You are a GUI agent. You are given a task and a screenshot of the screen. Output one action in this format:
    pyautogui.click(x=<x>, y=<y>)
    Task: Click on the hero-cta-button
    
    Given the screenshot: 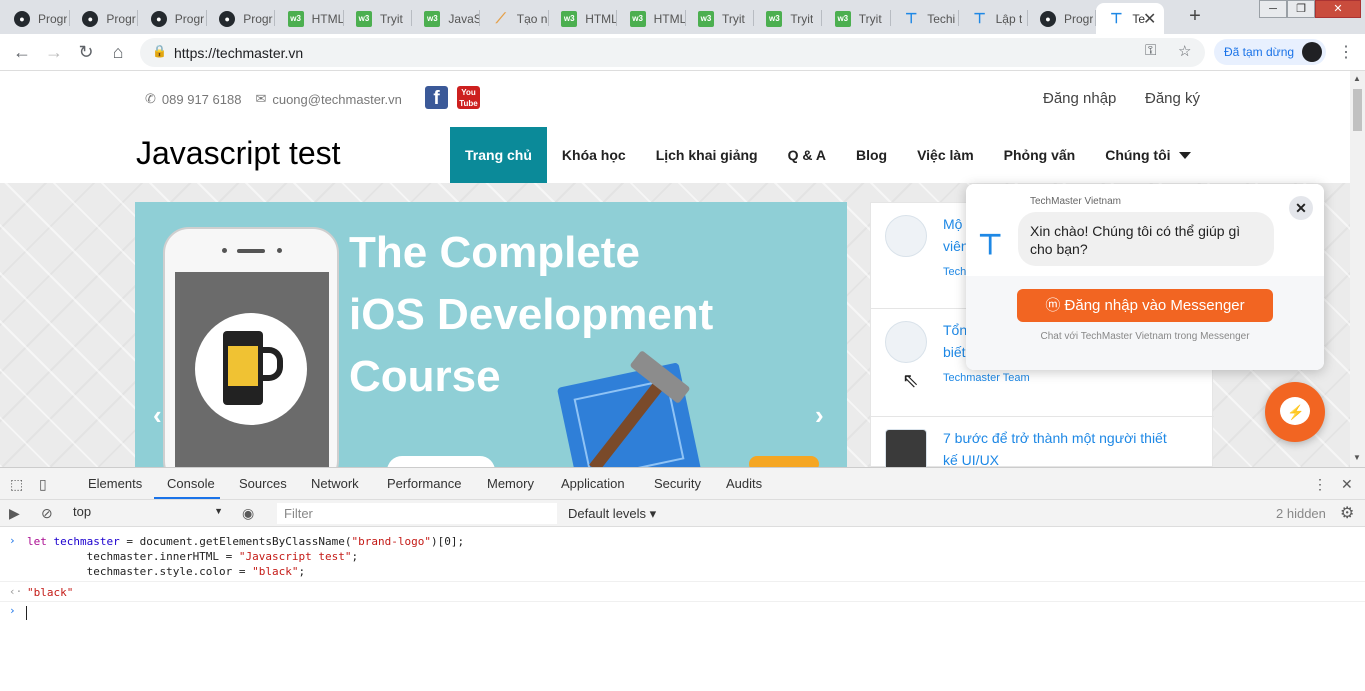 What is the action you would take?
    pyautogui.click(x=441, y=461)
    